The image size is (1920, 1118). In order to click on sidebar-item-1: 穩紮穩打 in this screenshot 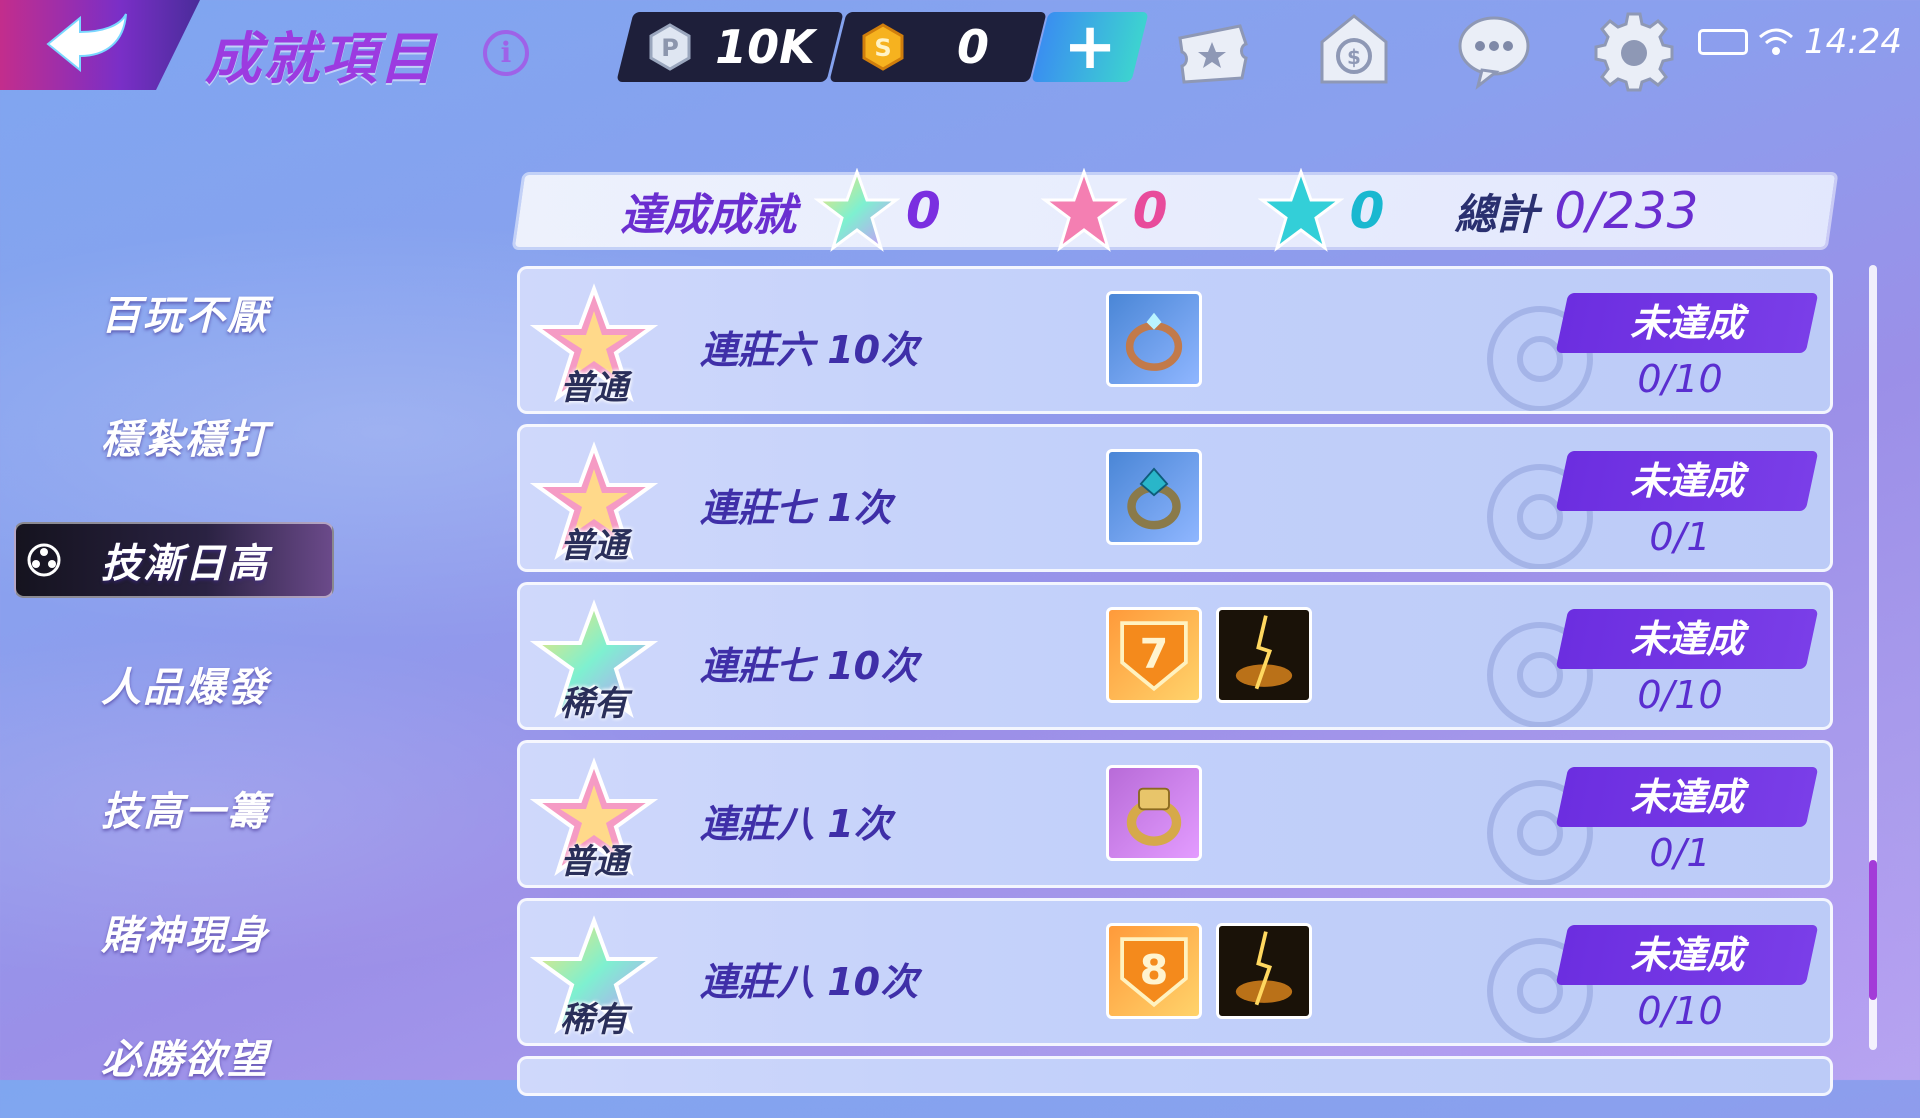, I will do `click(170, 436)`.